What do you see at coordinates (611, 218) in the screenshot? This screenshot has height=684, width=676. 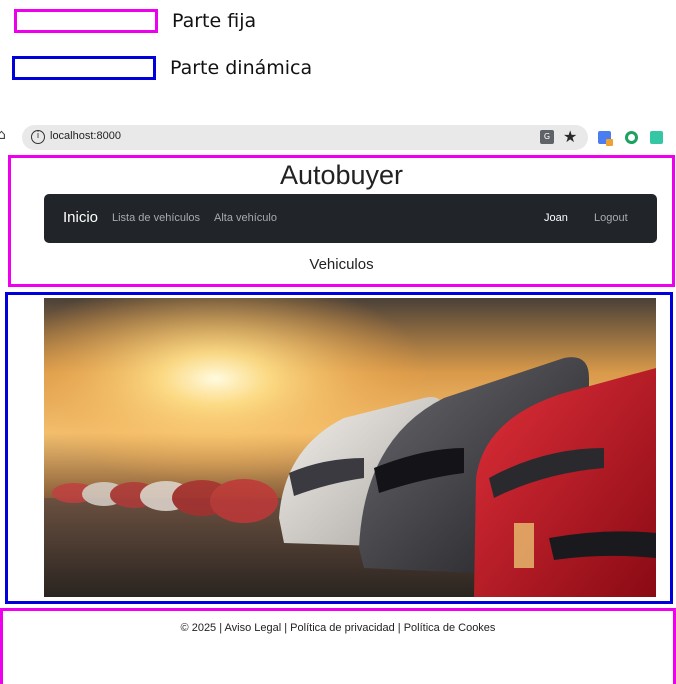 I see `nav-logout-link: Logout` at bounding box center [611, 218].